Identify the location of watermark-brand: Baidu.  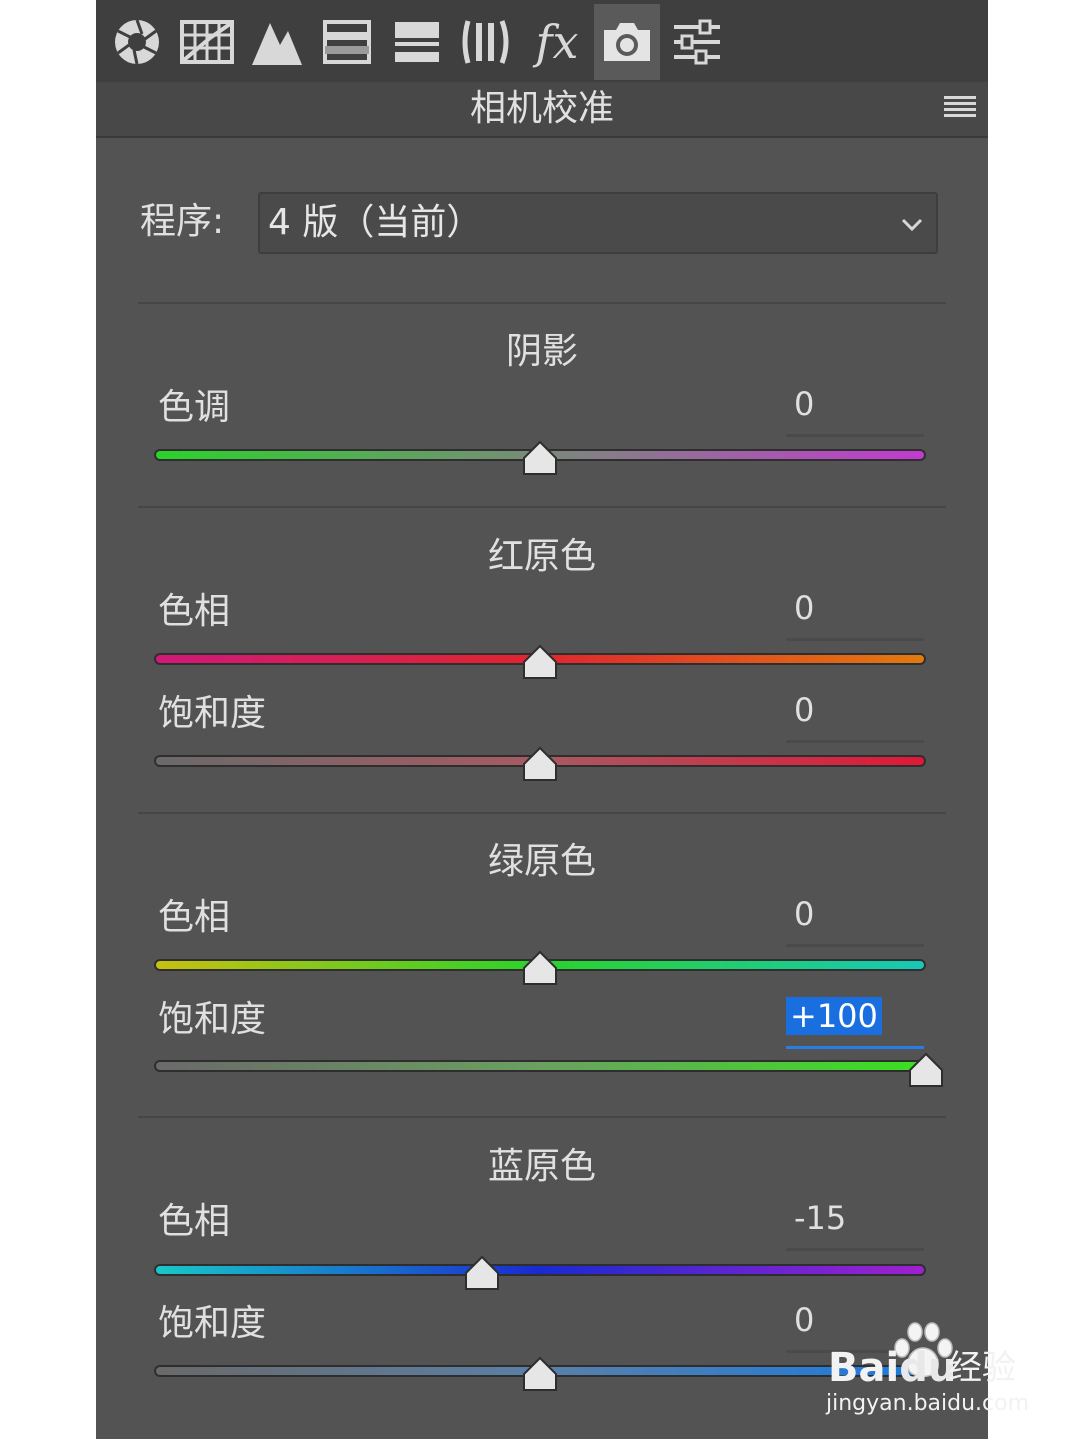
(892, 1368).